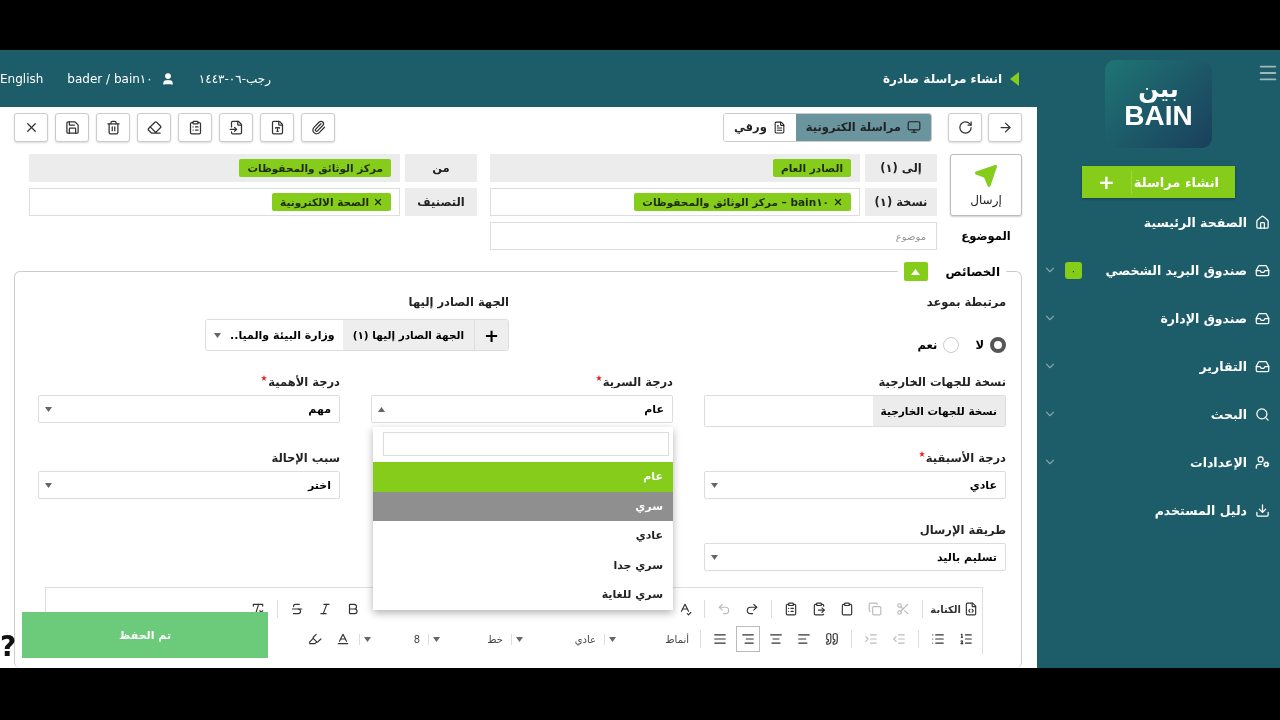  What do you see at coordinates (236, 127) in the screenshot?
I see `import-button` at bounding box center [236, 127].